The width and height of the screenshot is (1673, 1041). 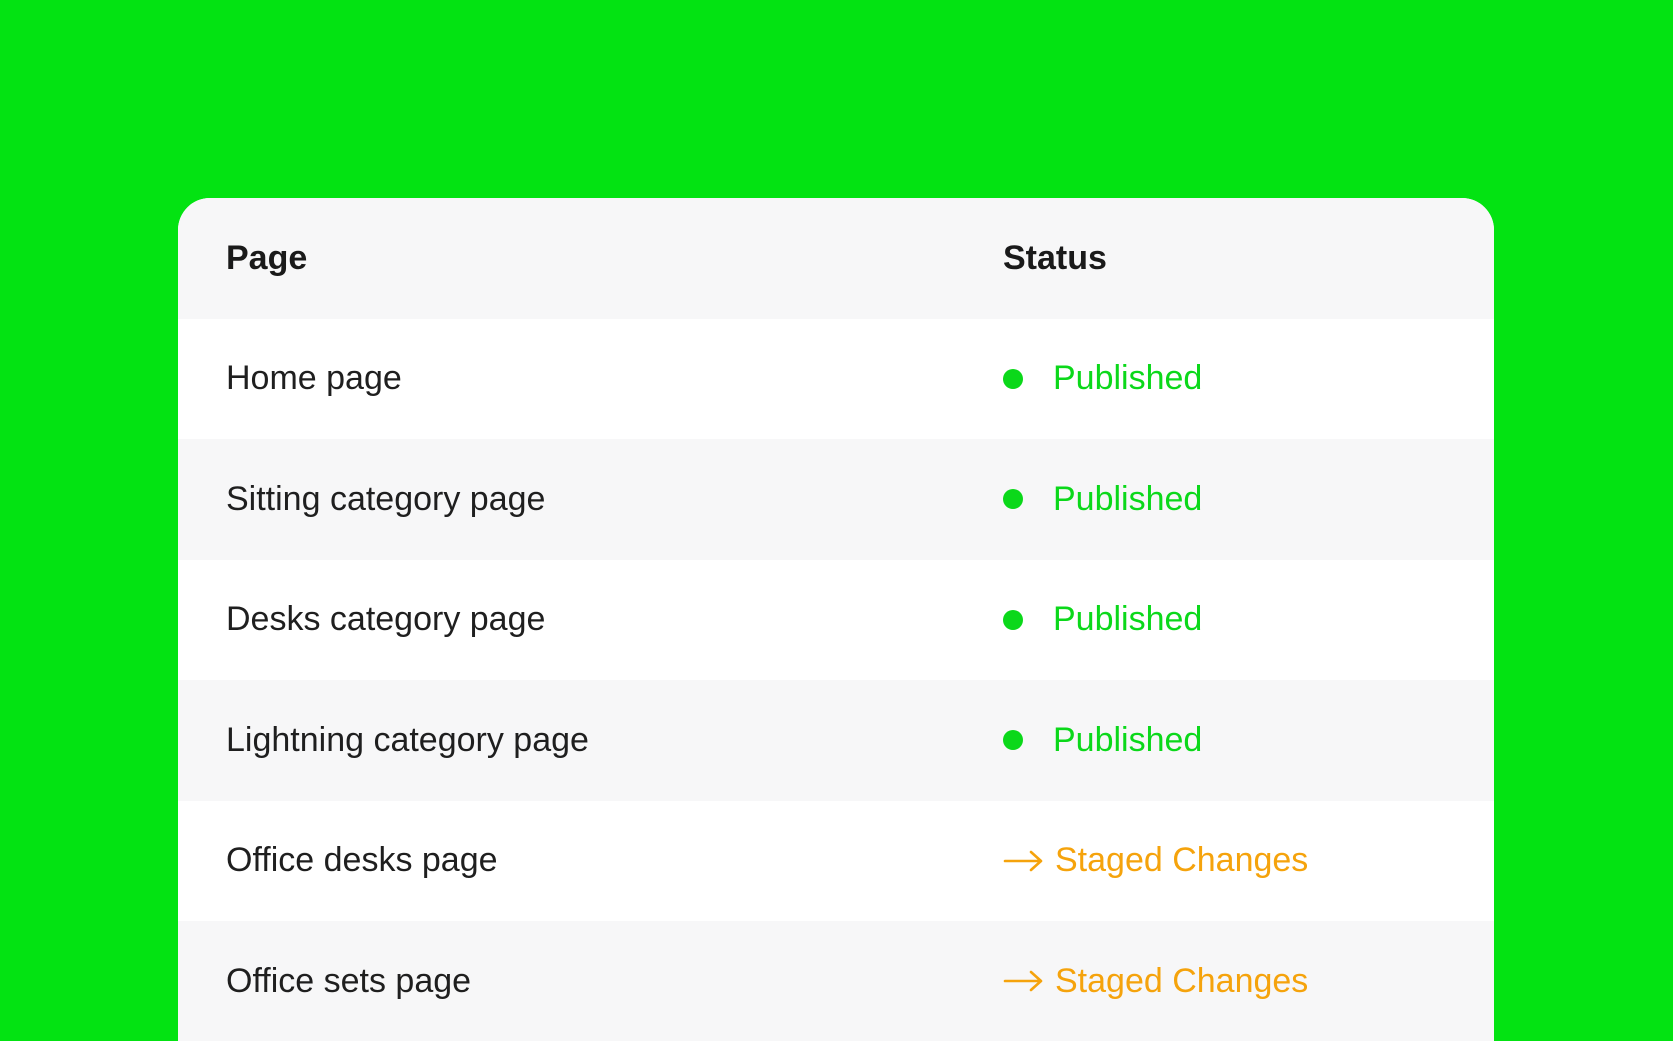 I want to click on table-row: Sitting category page Published, so click(x=836, y=499).